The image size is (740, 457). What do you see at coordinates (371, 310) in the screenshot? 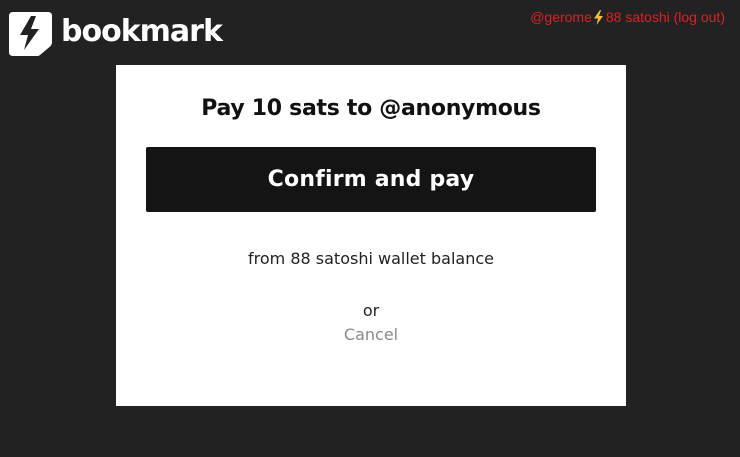
I see `or-separator: or` at bounding box center [371, 310].